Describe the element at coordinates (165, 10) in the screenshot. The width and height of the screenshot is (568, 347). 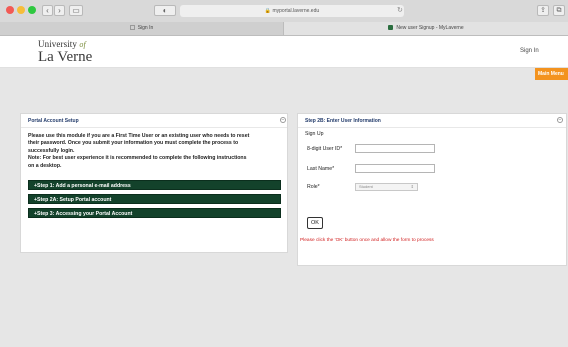
I see `privacy-shield-icon: ◐` at that location.